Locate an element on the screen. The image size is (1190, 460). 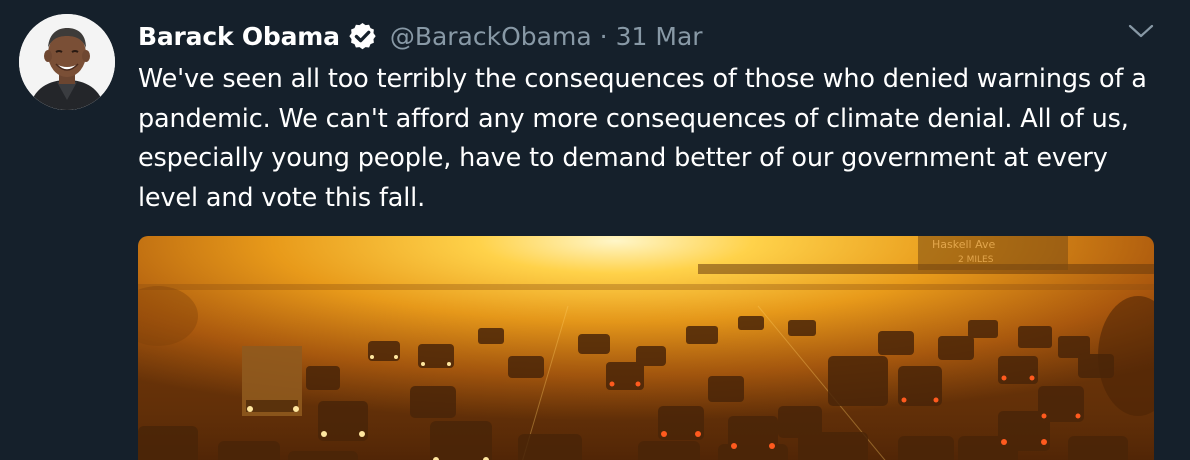
author-name: Barack Obama is located at coordinates (239, 36).